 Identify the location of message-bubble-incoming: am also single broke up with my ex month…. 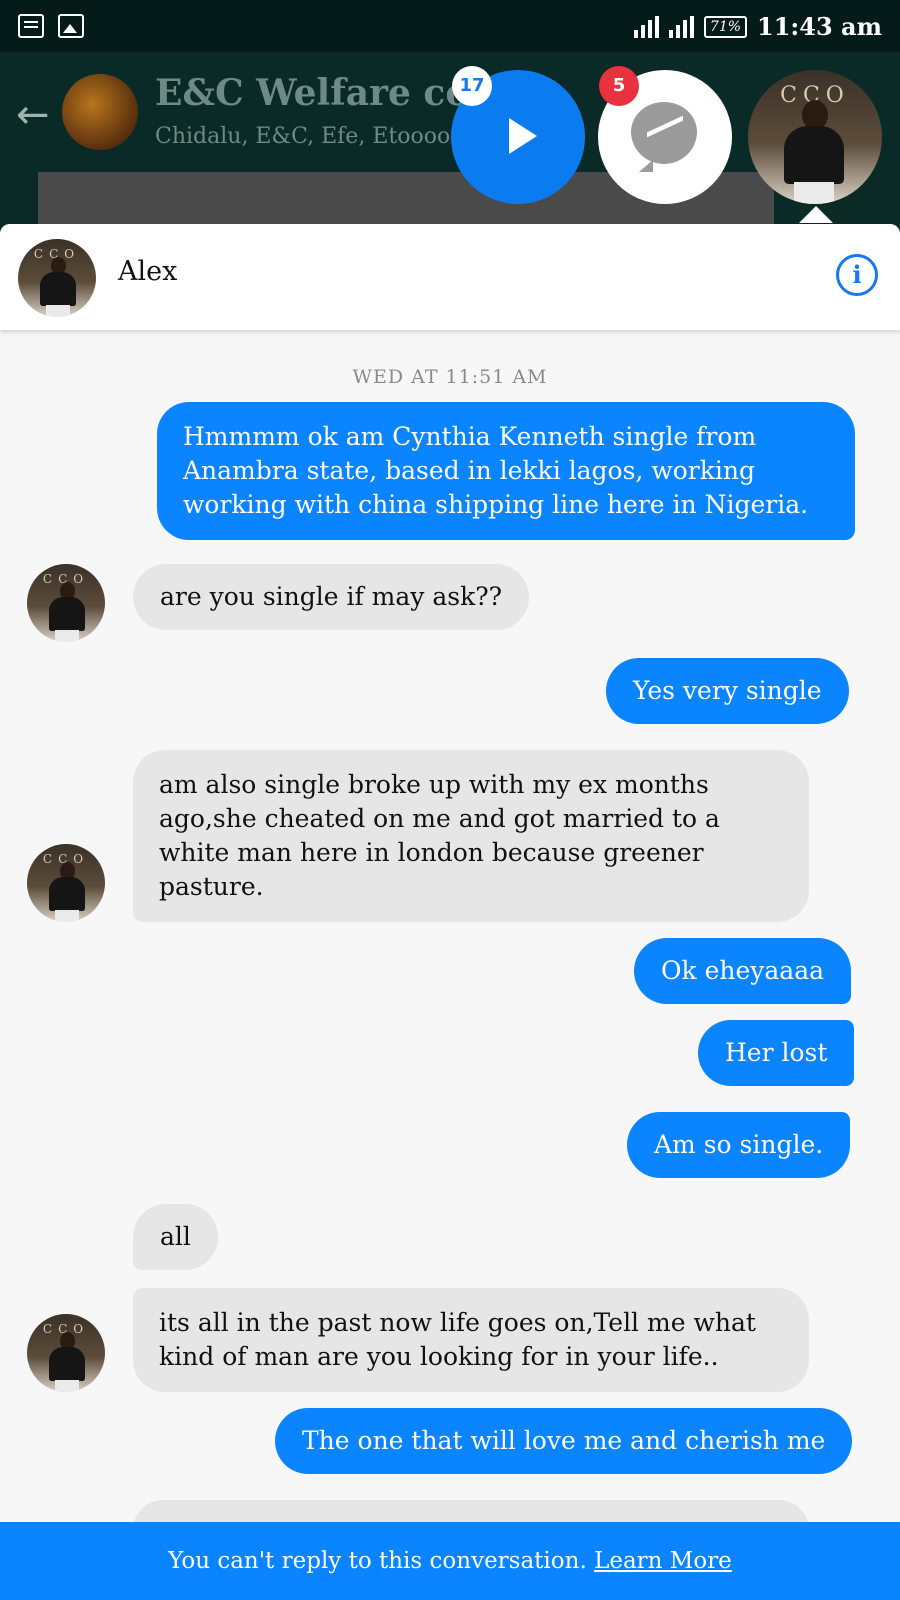
(471, 836).